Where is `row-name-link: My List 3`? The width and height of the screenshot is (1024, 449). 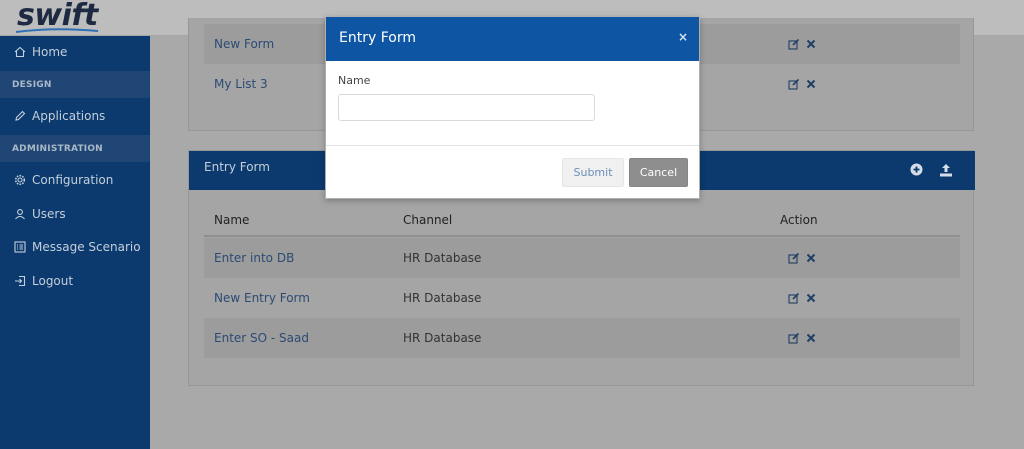 row-name-link: My List 3 is located at coordinates (241, 84).